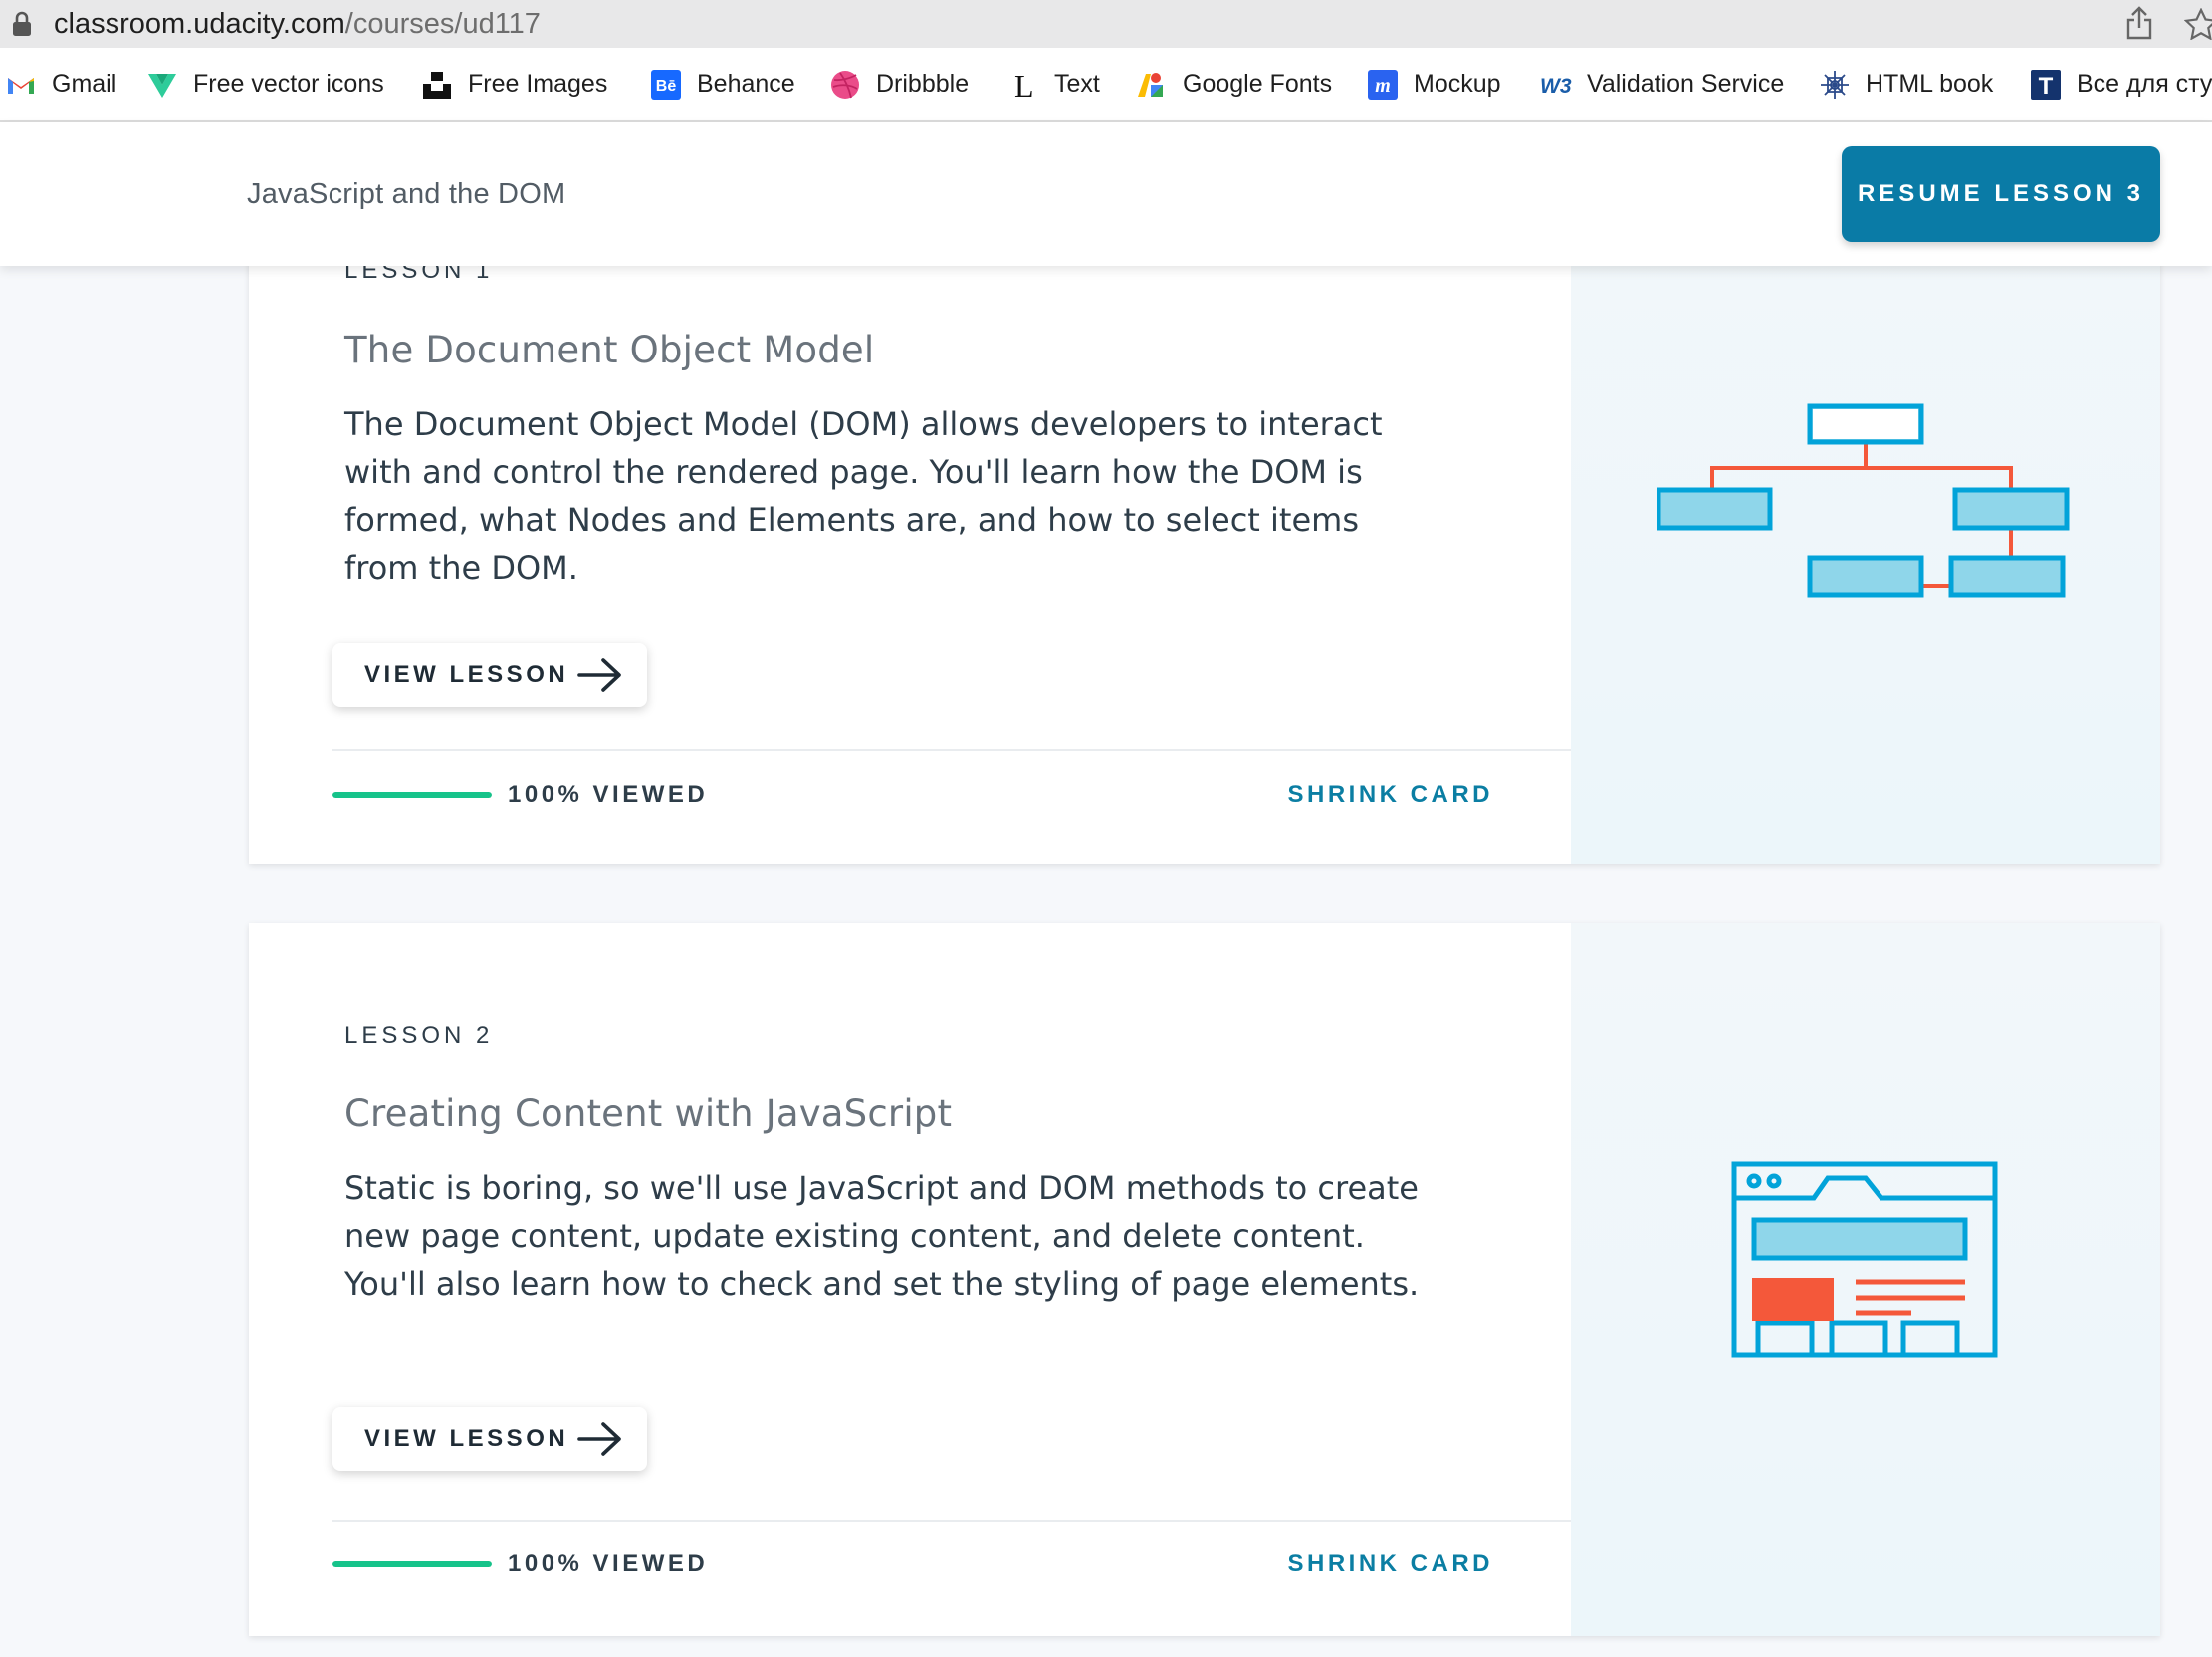 The height and width of the screenshot is (1657, 2212). What do you see at coordinates (84, 84) in the screenshot?
I see `bookmark-label: Gmail` at bounding box center [84, 84].